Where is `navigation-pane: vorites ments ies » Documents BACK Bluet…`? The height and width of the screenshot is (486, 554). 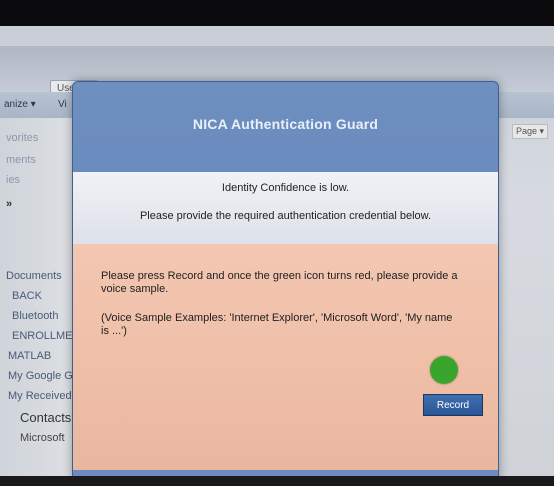 navigation-pane: vorites ments ies » Documents BACK Bluet… is located at coordinates (43, 297).